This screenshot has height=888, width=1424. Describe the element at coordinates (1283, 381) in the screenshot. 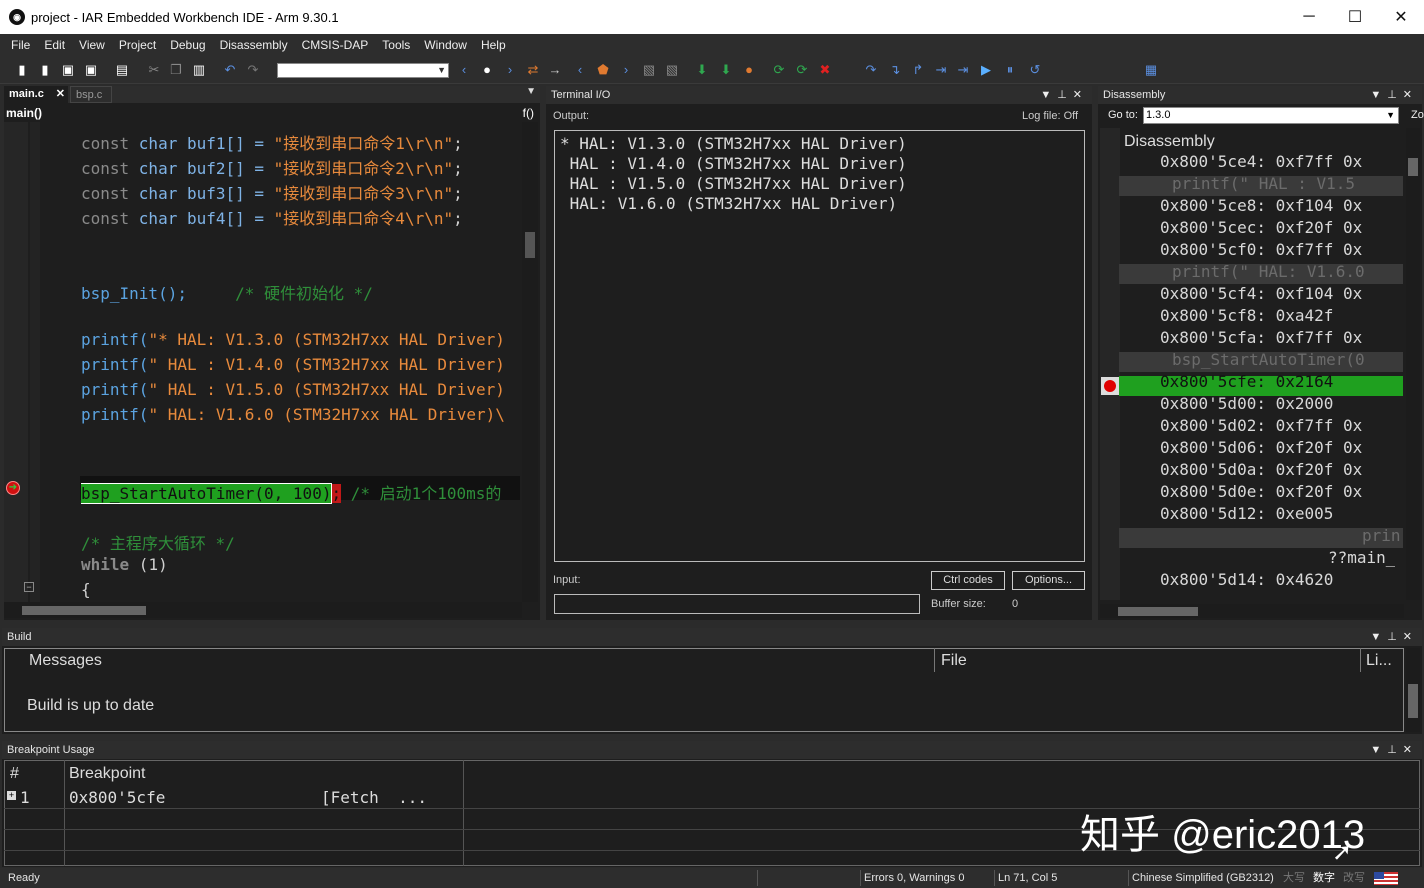

I see `disassembly-current-instruction: 0x800'5cfe: 0x2164` at that location.